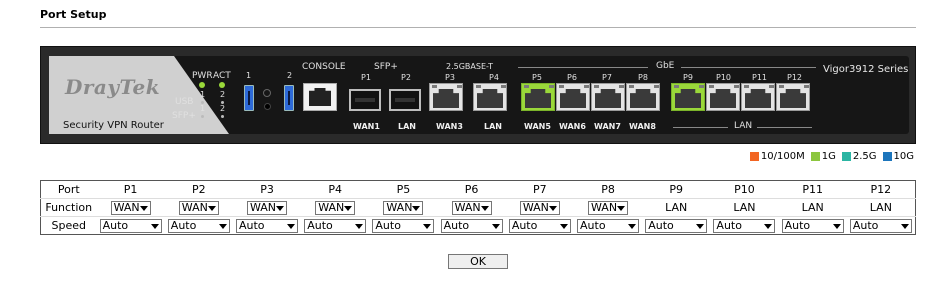 This screenshot has width=942, height=299. I want to click on function-select-p6: WAN, so click(471, 207).